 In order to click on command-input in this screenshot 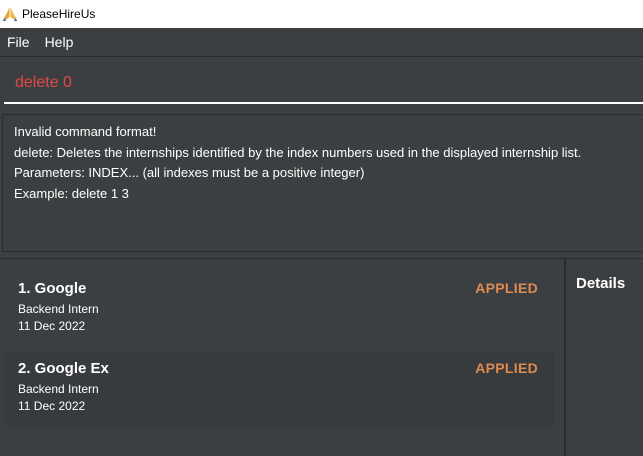, I will do `click(323, 84)`.